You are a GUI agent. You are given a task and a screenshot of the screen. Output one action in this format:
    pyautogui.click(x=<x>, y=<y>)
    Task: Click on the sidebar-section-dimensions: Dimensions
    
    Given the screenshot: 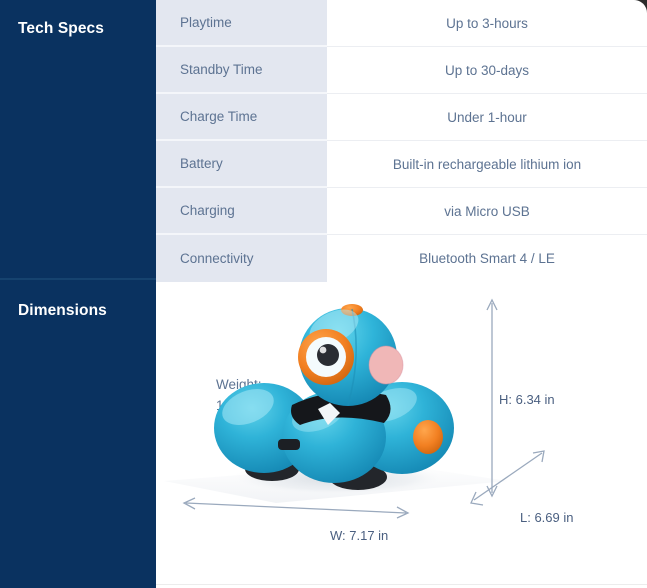 What is the action you would take?
    pyautogui.click(x=78, y=436)
    